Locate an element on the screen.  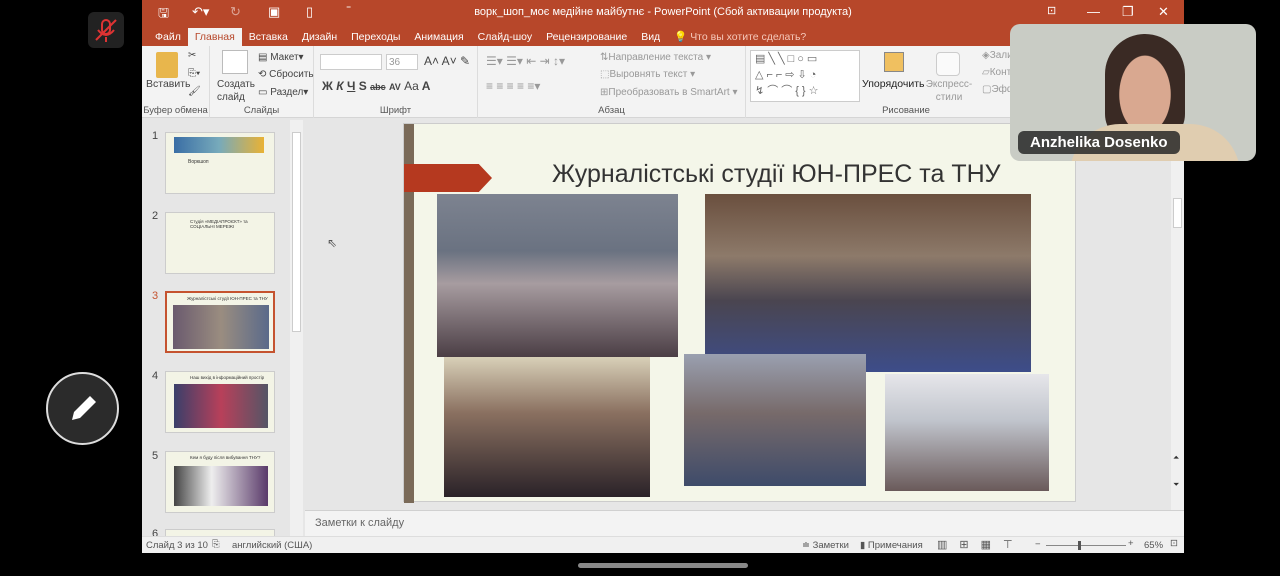
zoom-slider-thumb is located at coordinates (1079, 545).